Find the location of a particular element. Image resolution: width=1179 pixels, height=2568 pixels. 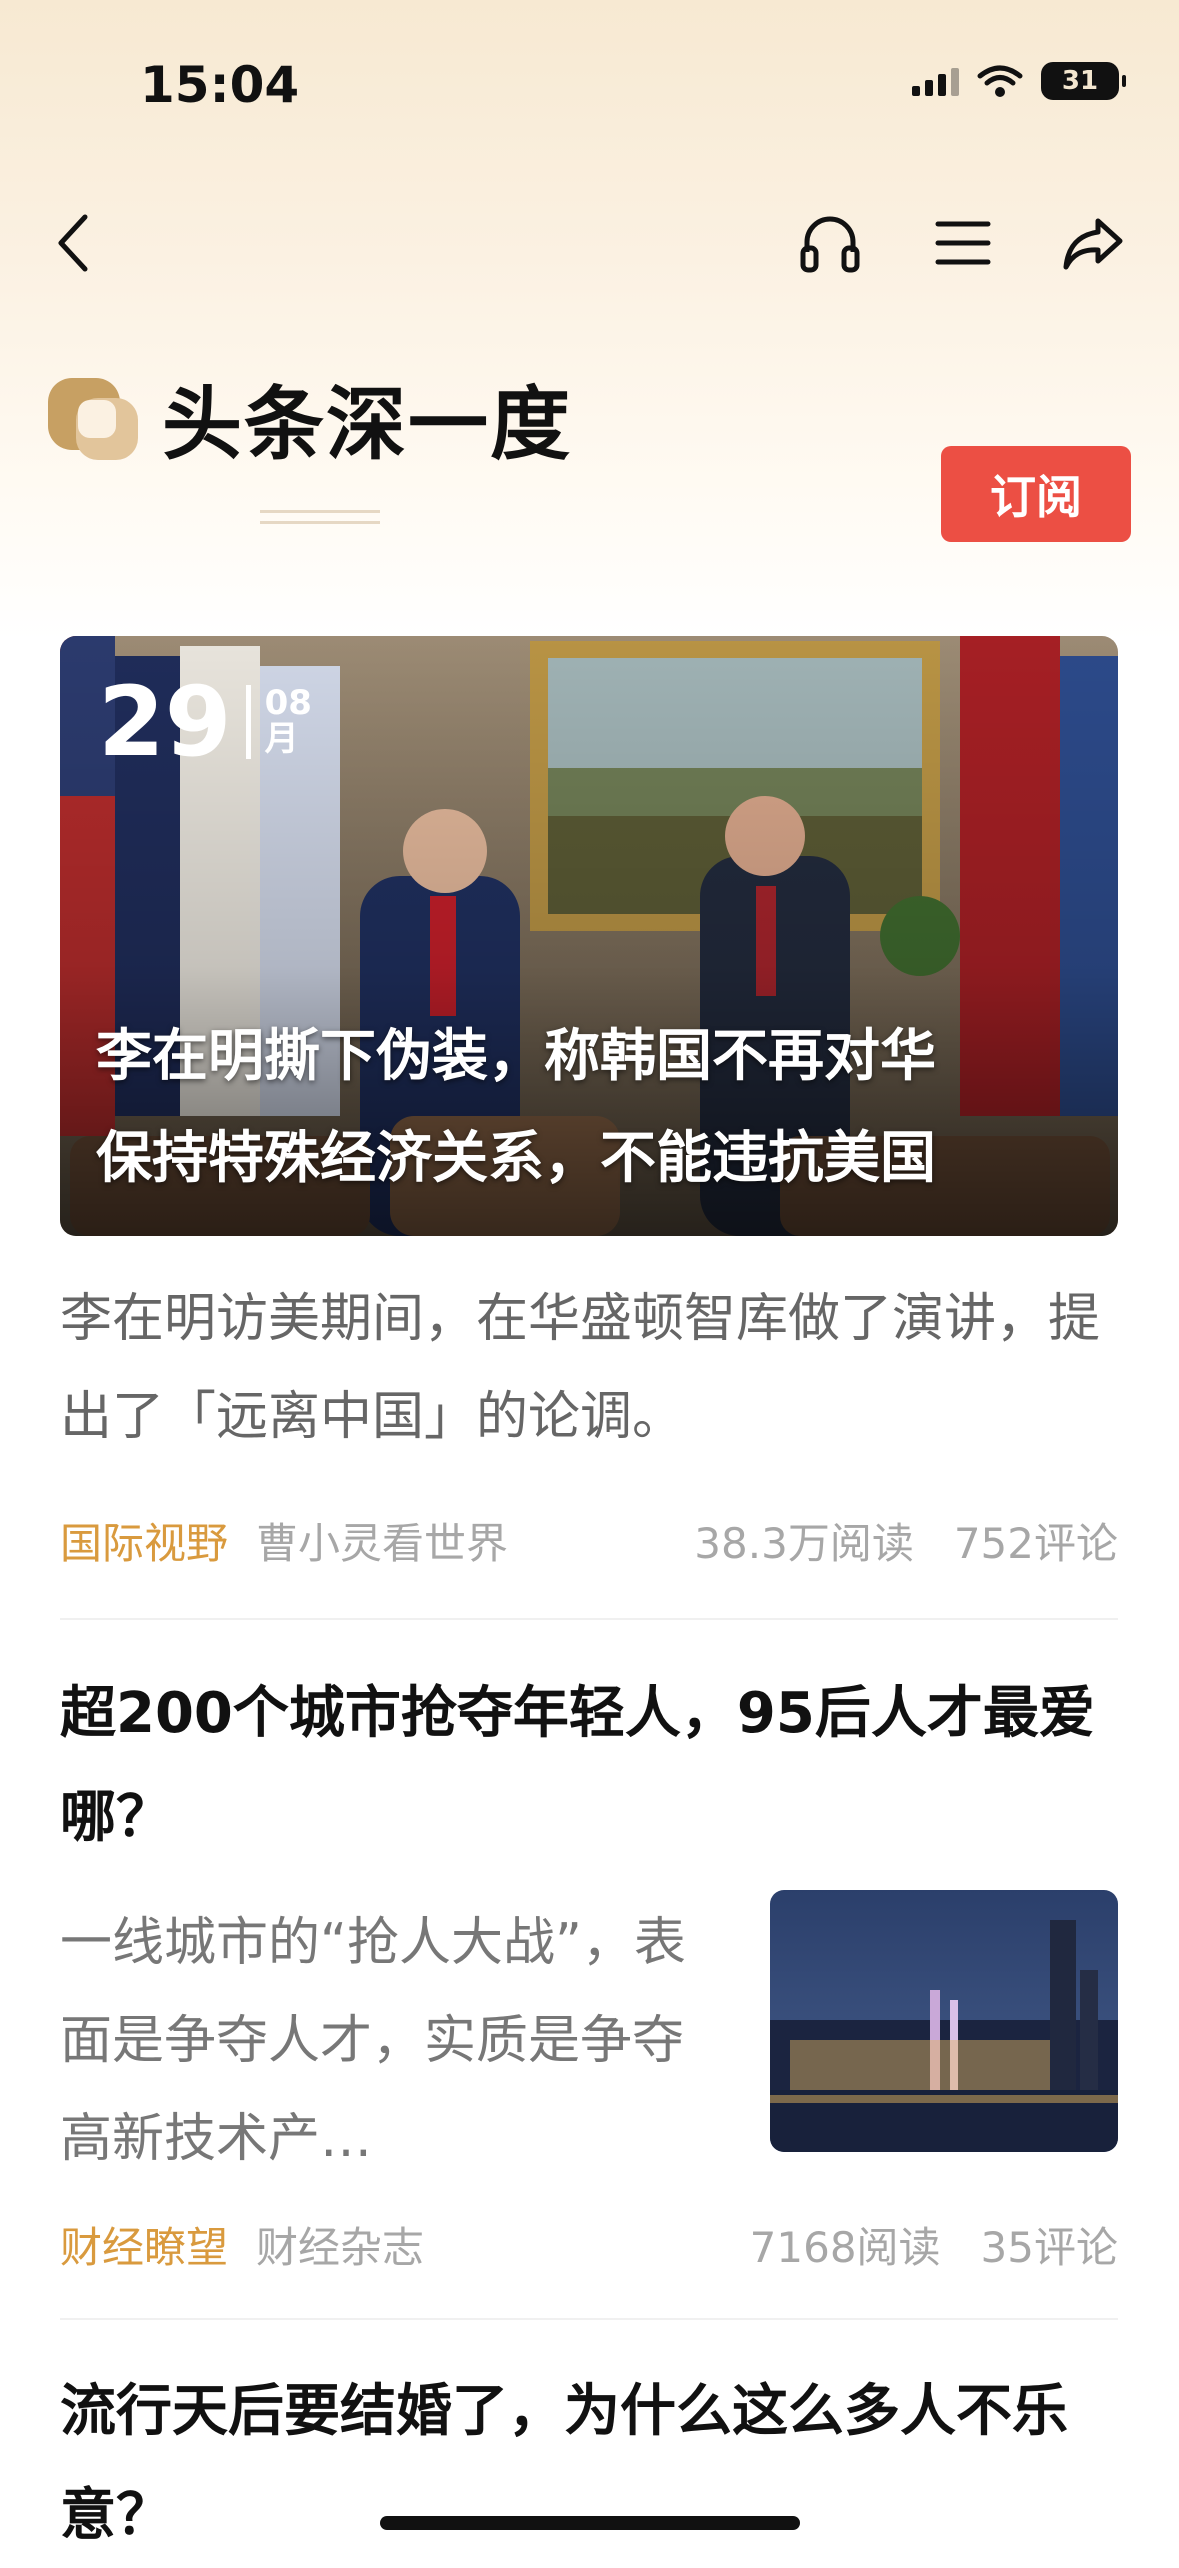

brand-header: 头条深一度 is located at coordinates (309, 418).